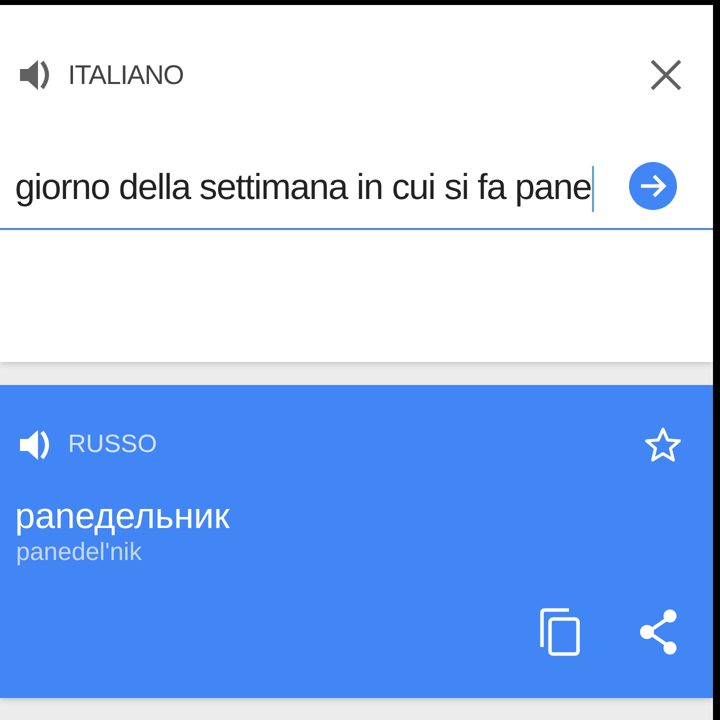 The height and width of the screenshot is (720, 720). What do you see at coordinates (320, 187) in the screenshot?
I see `input-field: giorno della settimana in cui si fa pane` at bounding box center [320, 187].